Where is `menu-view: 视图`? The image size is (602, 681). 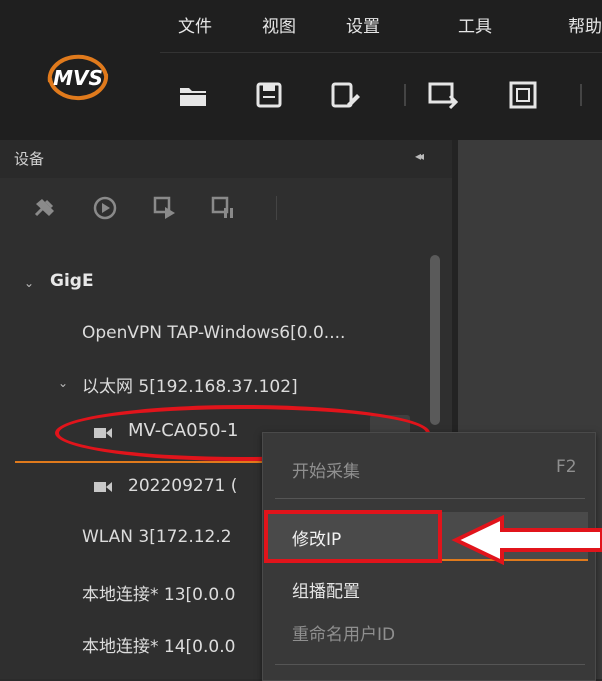
menu-view: 视图 is located at coordinates (279, 24).